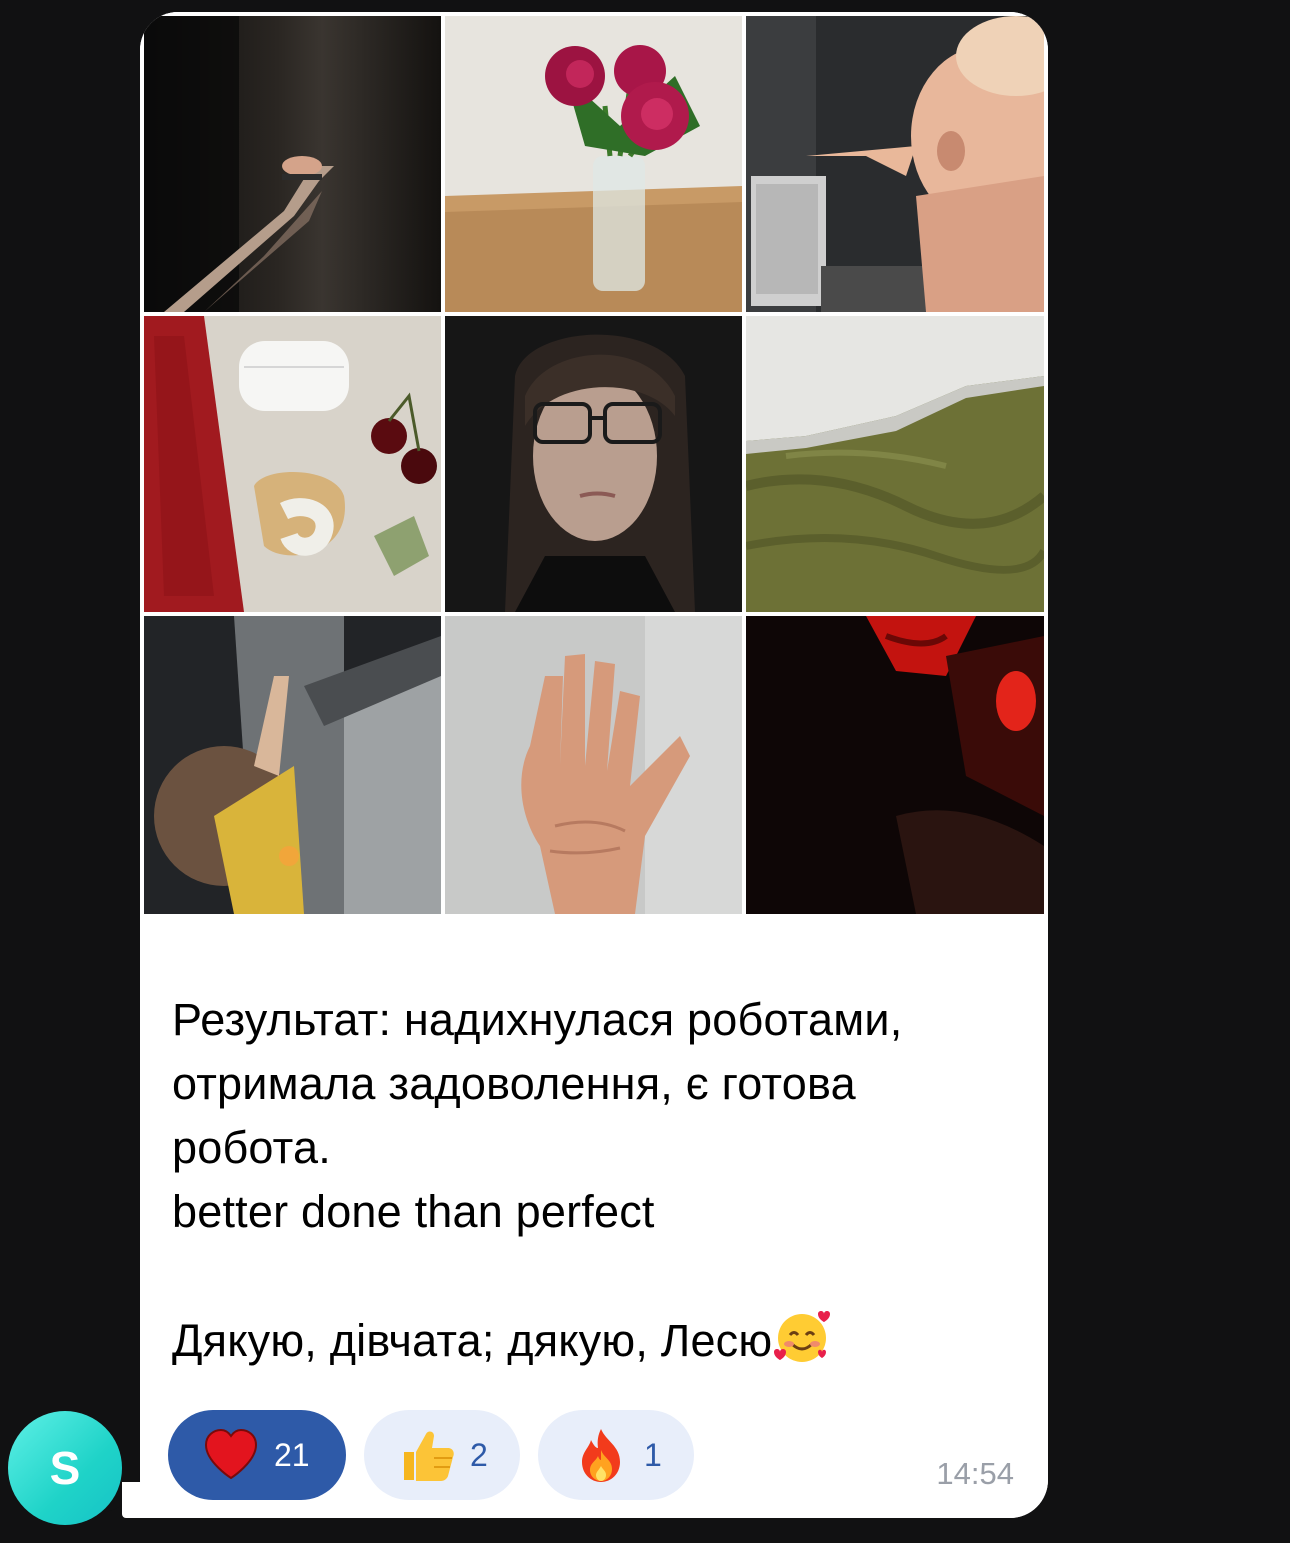  What do you see at coordinates (472, 1340) in the screenshot?
I see `caption-line-5-text: Дякую, дівчата; дякую, Лесю` at bounding box center [472, 1340].